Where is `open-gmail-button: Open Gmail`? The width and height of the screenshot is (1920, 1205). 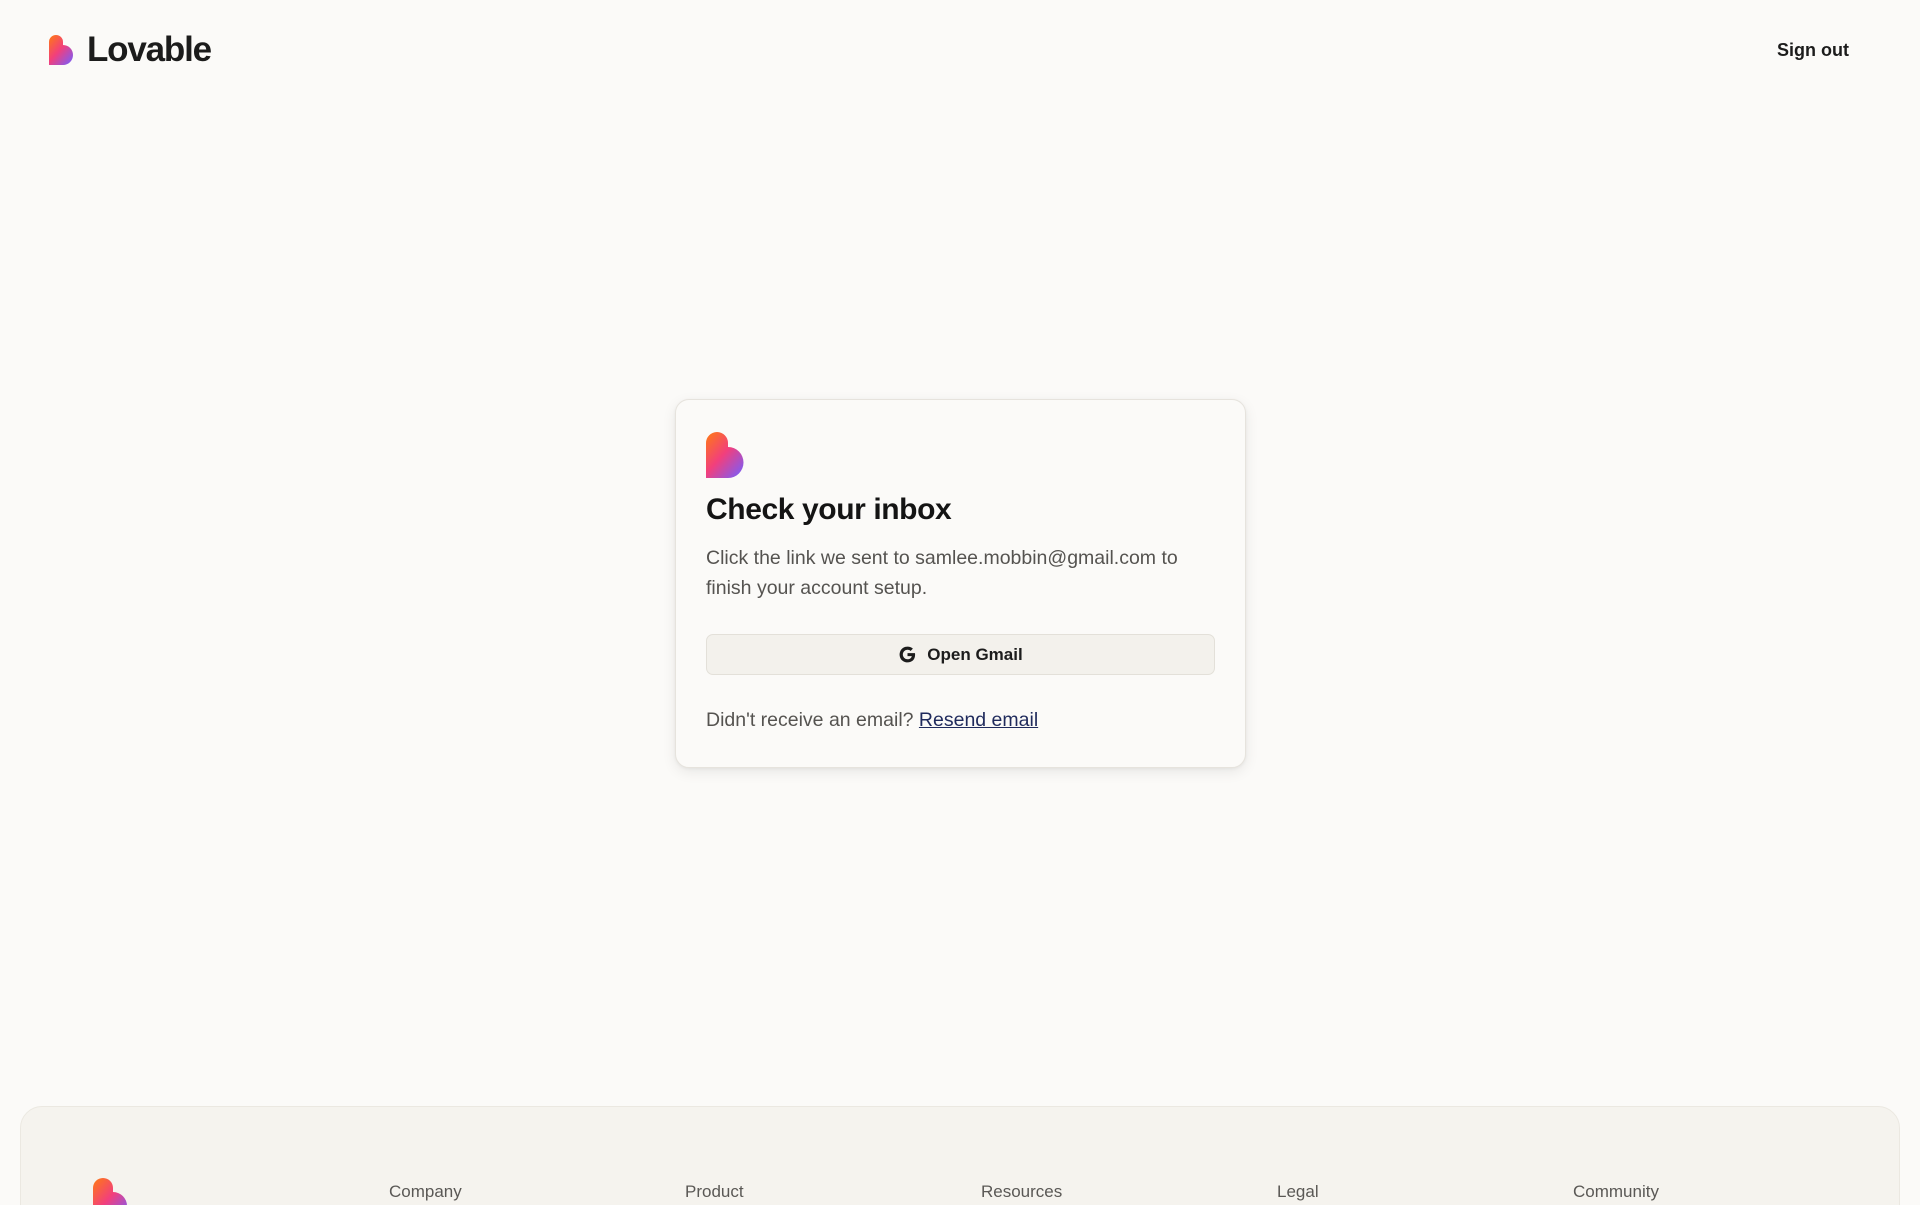
open-gmail-button: Open Gmail is located at coordinates (960, 654).